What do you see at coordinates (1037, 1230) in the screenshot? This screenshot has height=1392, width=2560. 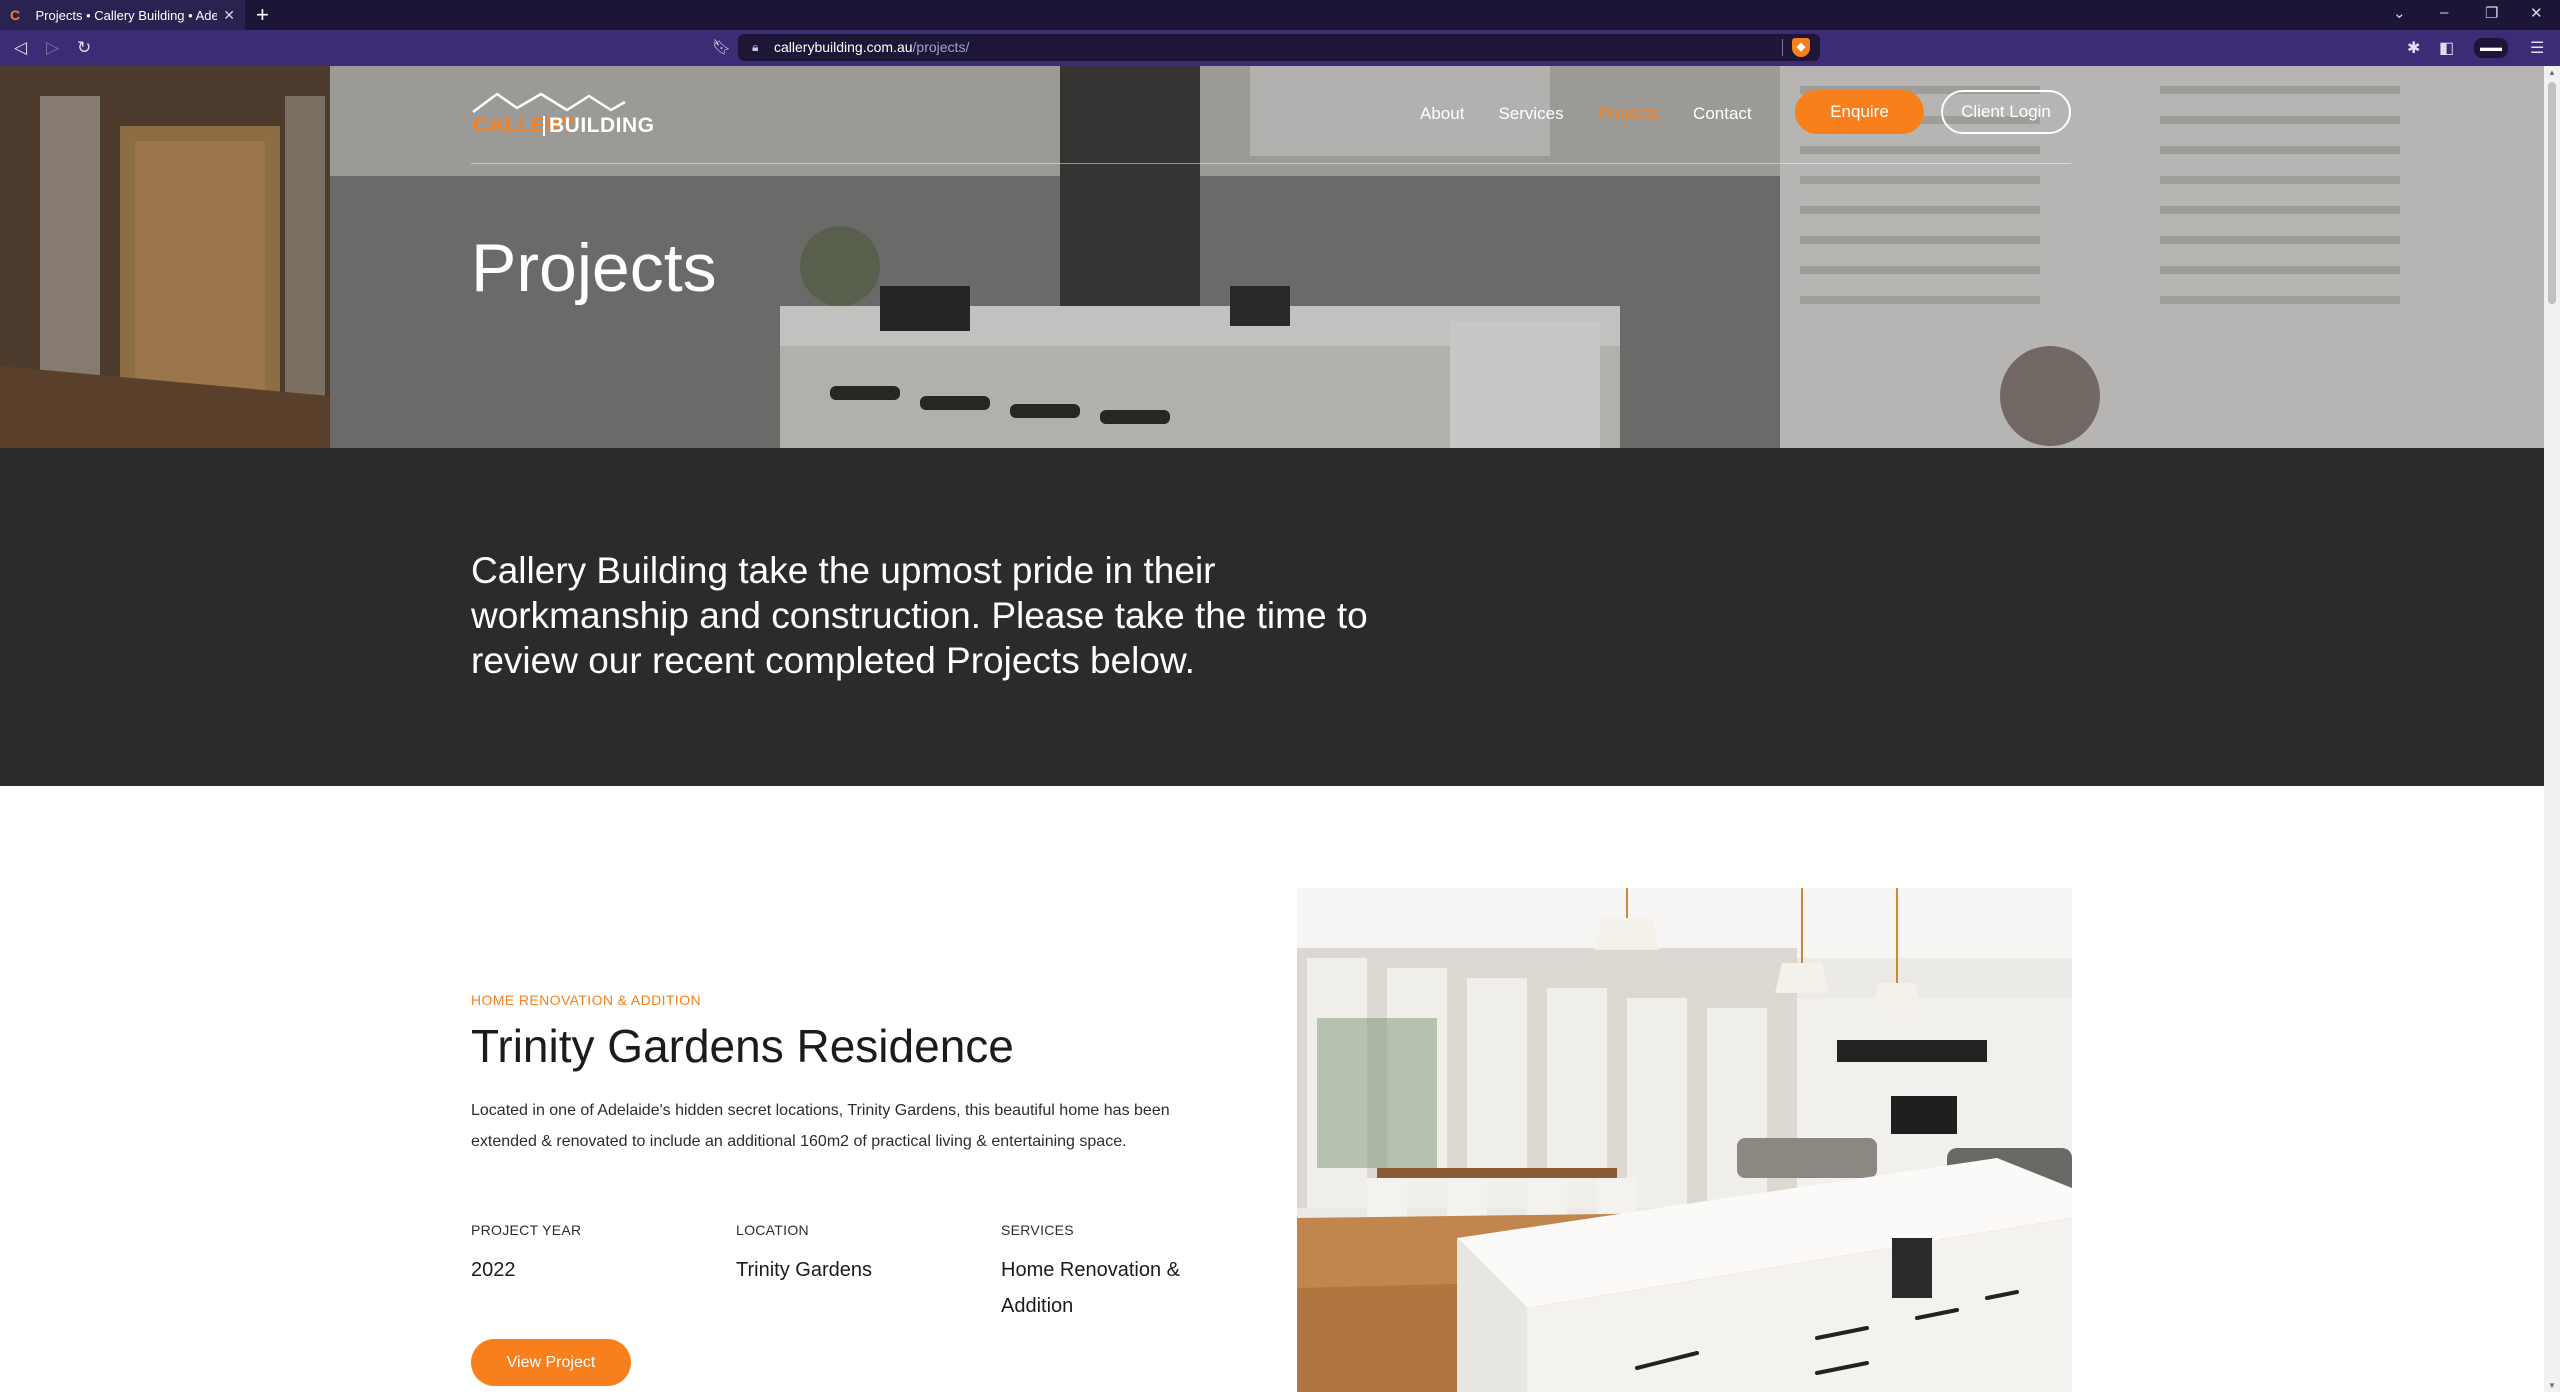 I see `project-services-label: SERVICES` at bounding box center [1037, 1230].